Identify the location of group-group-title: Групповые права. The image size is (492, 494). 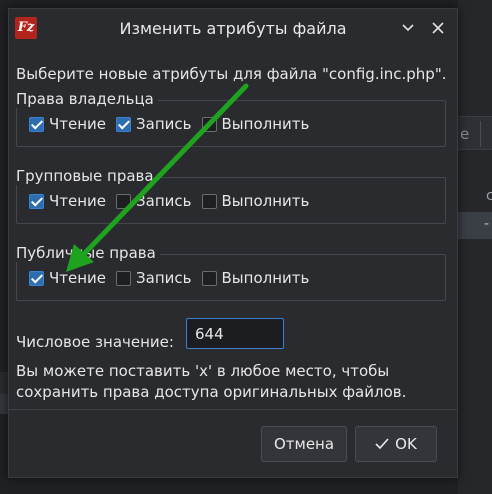
(87, 176).